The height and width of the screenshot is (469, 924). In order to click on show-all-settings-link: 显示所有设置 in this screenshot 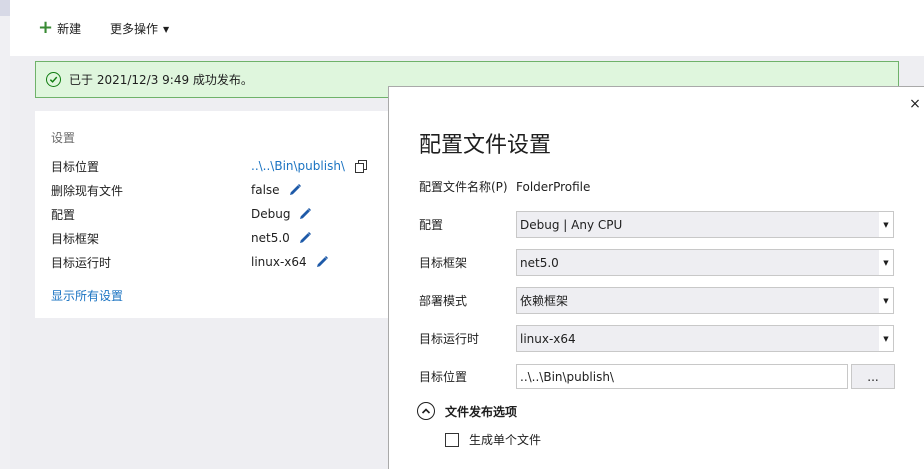, I will do `click(87, 295)`.